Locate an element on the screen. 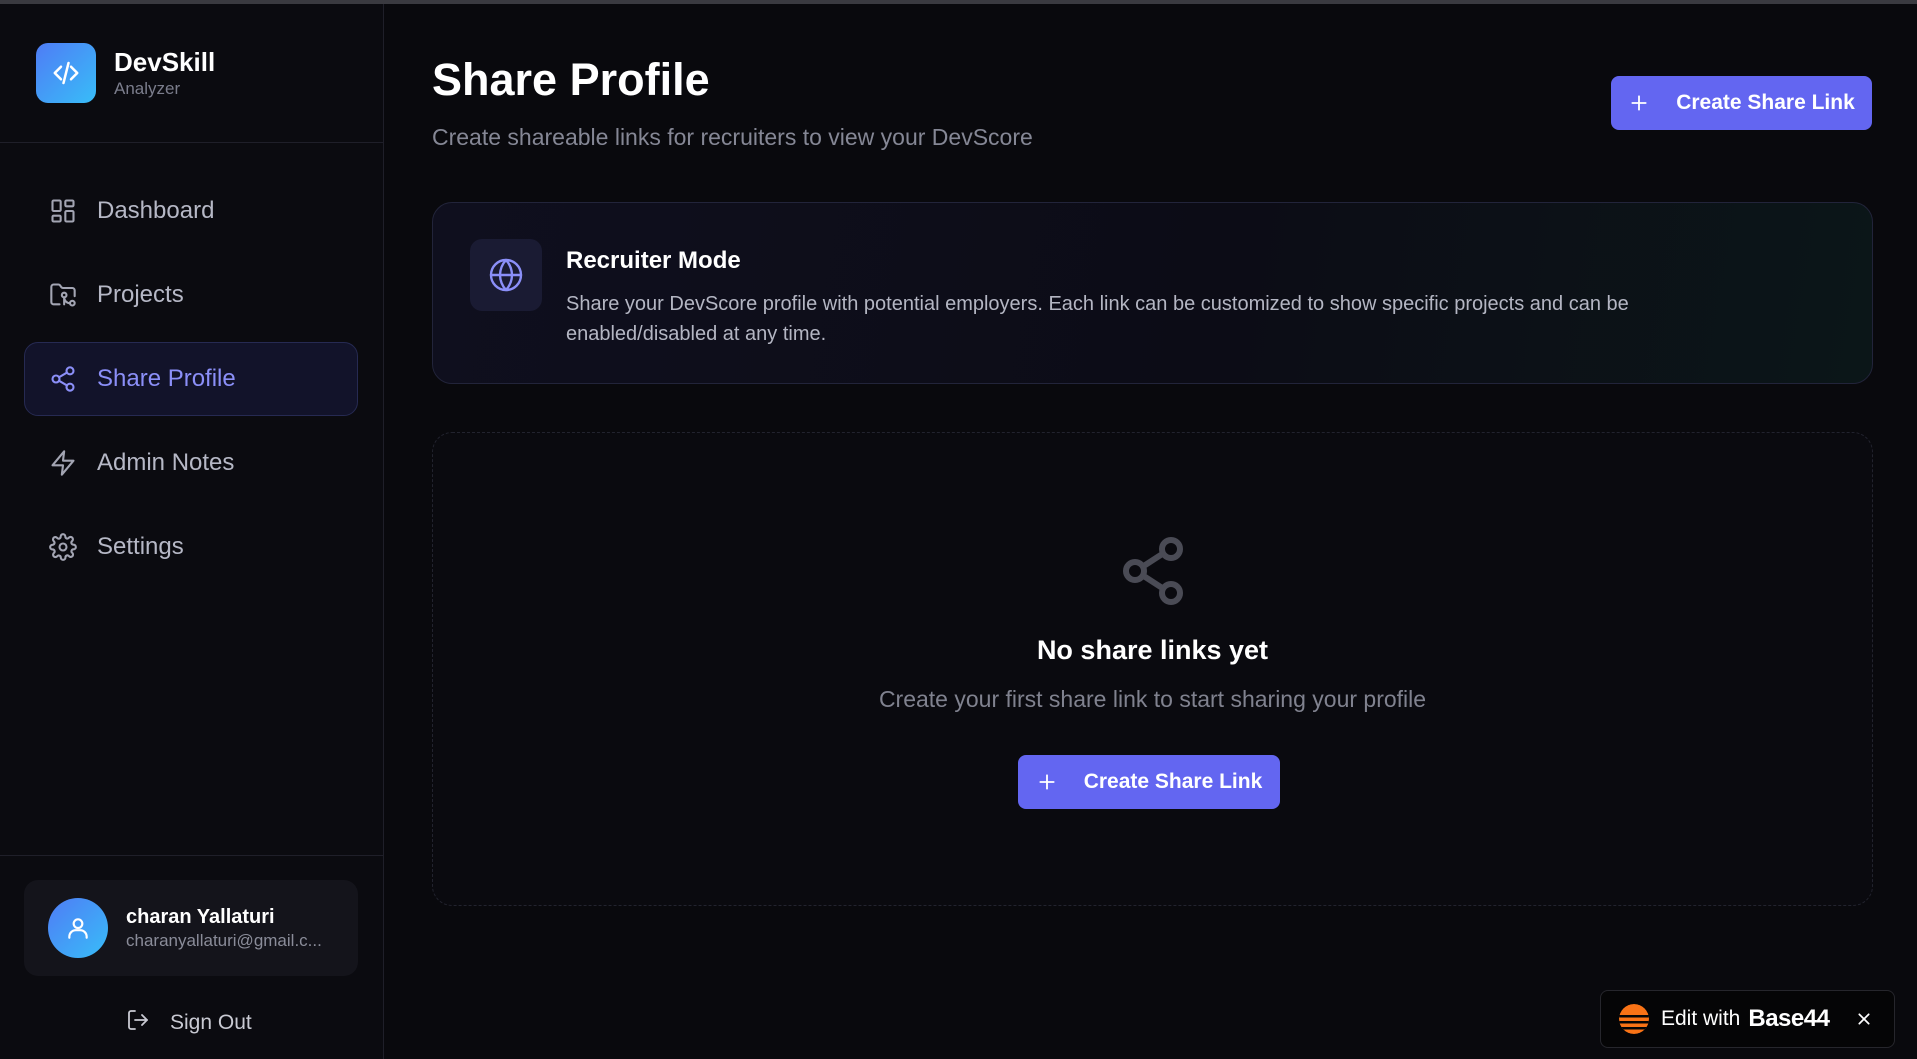 The image size is (1917, 1059). sidebar-item-projects: Projects is located at coordinates (191, 295).